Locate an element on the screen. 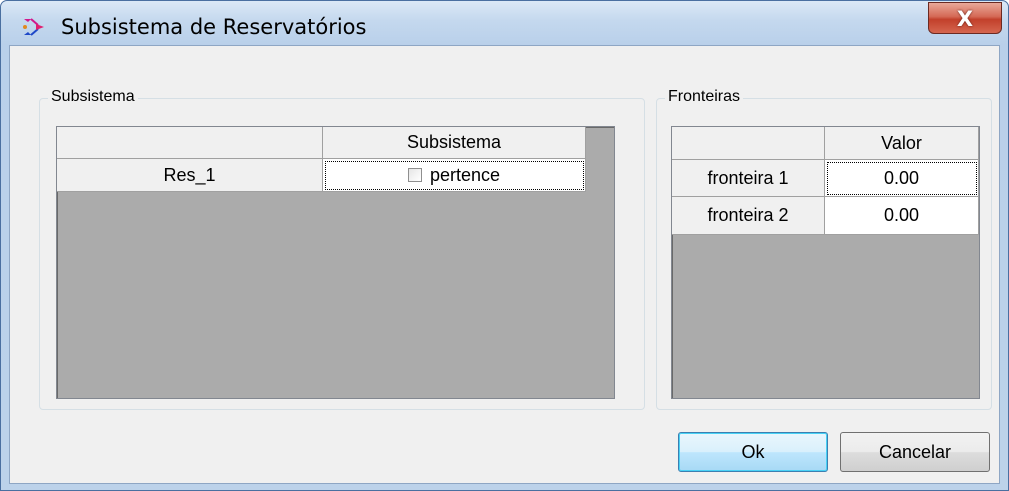 This screenshot has height=491, width=1009. grid-corner-header is located at coordinates (190, 143).